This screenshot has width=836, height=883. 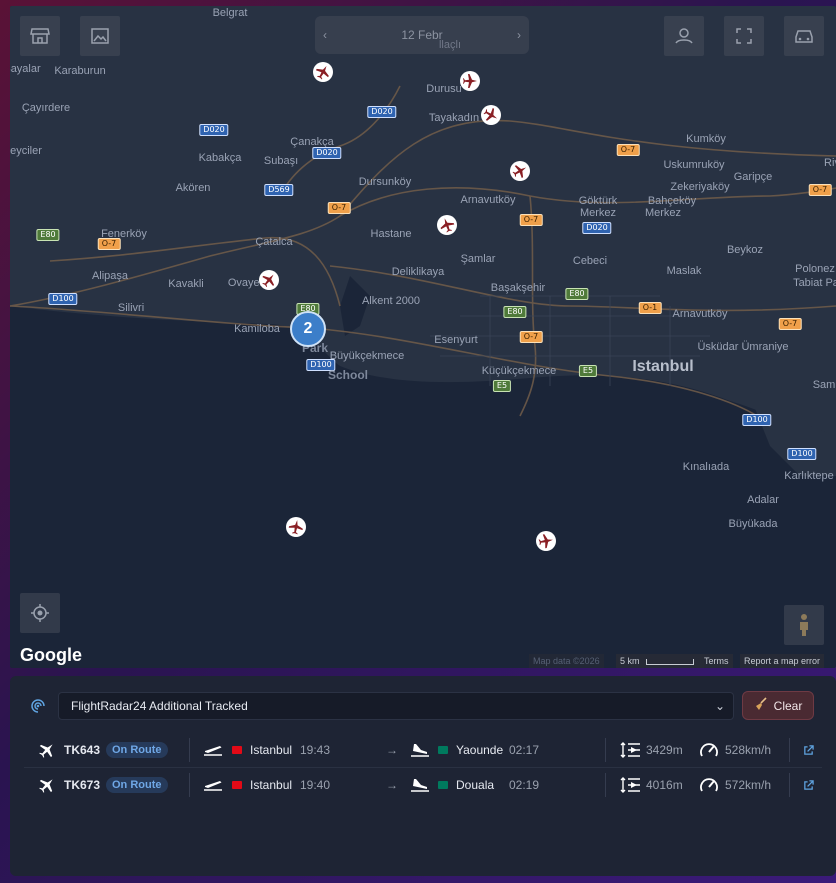 What do you see at coordinates (230, 13) in the screenshot?
I see `place-label: Belgrat` at bounding box center [230, 13].